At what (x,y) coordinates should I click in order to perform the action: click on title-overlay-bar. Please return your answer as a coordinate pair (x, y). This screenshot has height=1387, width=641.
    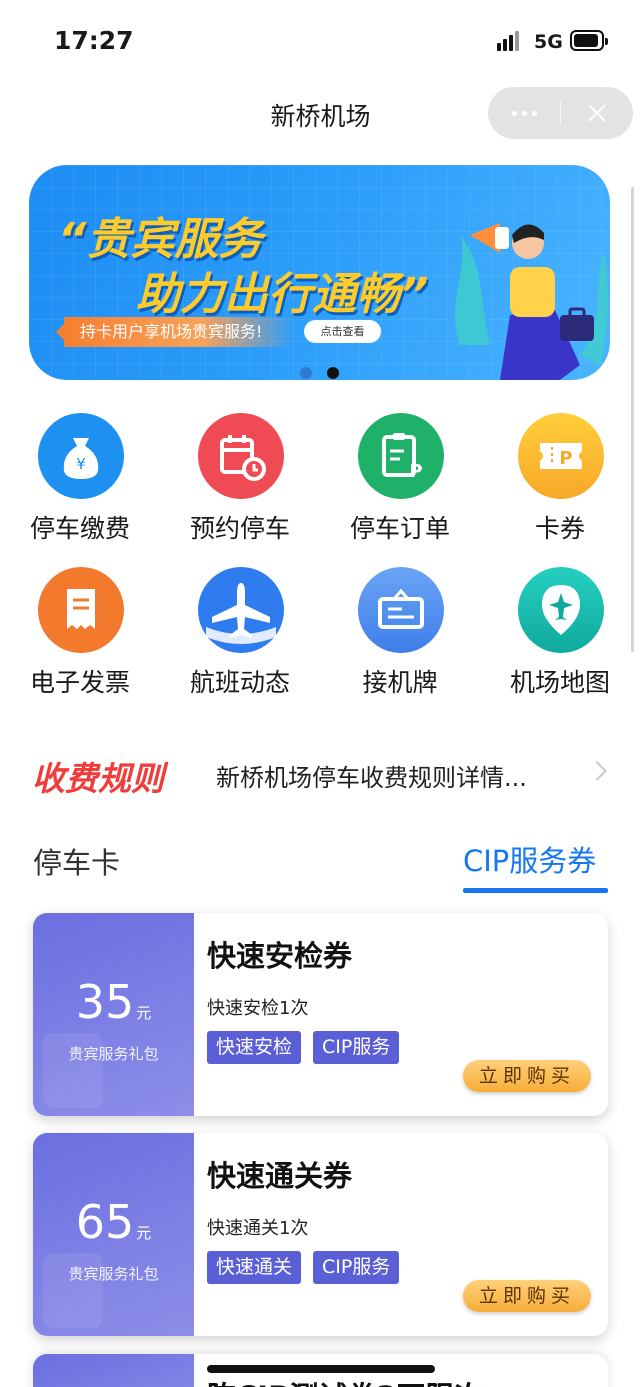
    Looking at the image, I should click on (321, 1369).